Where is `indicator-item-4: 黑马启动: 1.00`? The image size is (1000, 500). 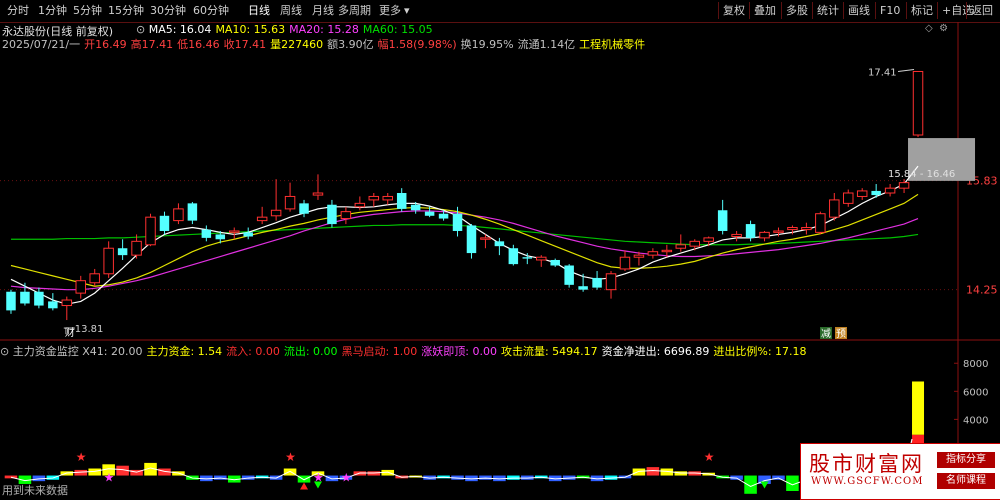 indicator-item-4: 黑马启动: 1.00 is located at coordinates (379, 351).